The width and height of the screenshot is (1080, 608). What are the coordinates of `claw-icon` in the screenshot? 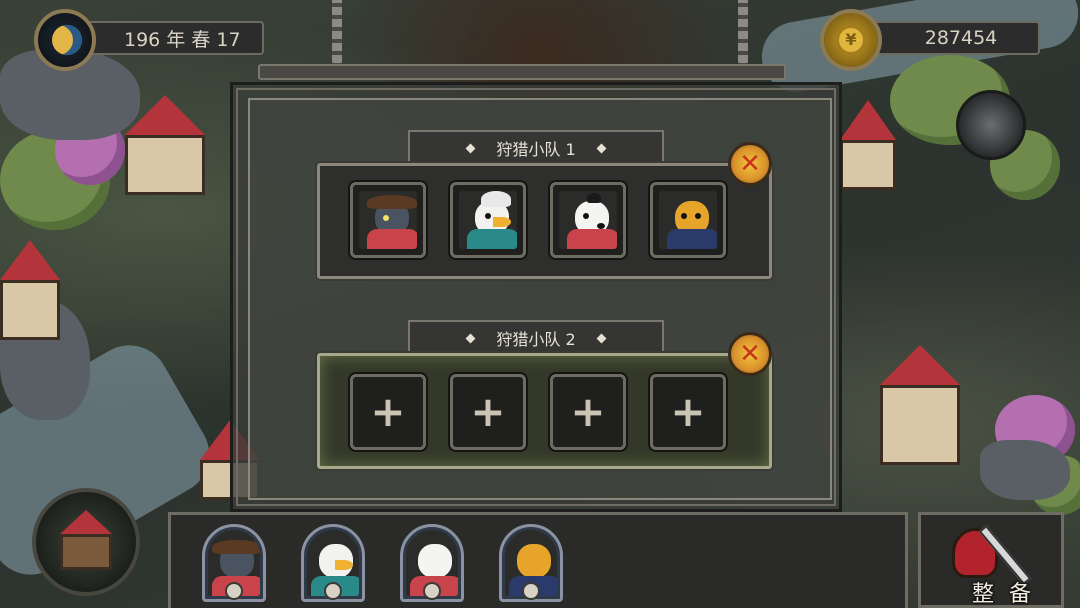 It's located at (333, 591).